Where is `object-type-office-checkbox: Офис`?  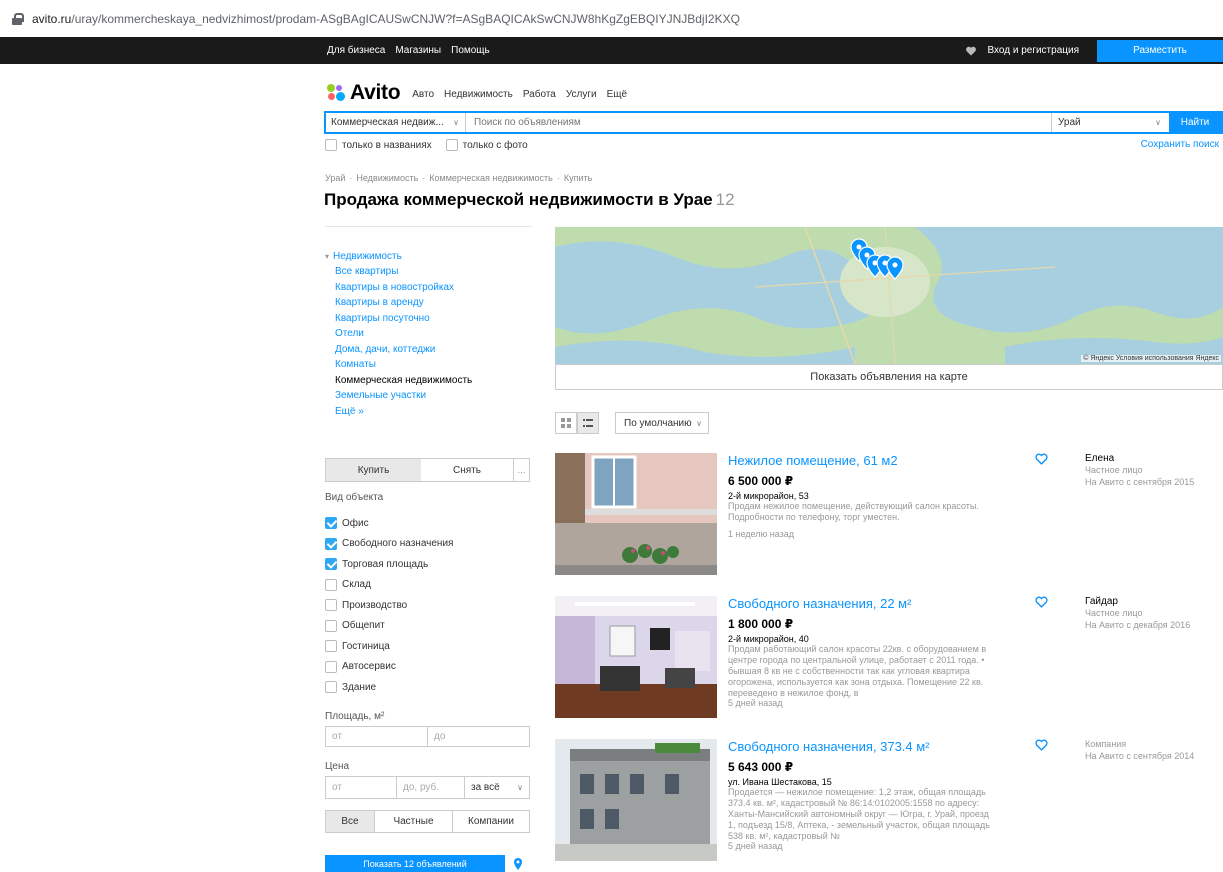 object-type-office-checkbox: Офис is located at coordinates (389, 523).